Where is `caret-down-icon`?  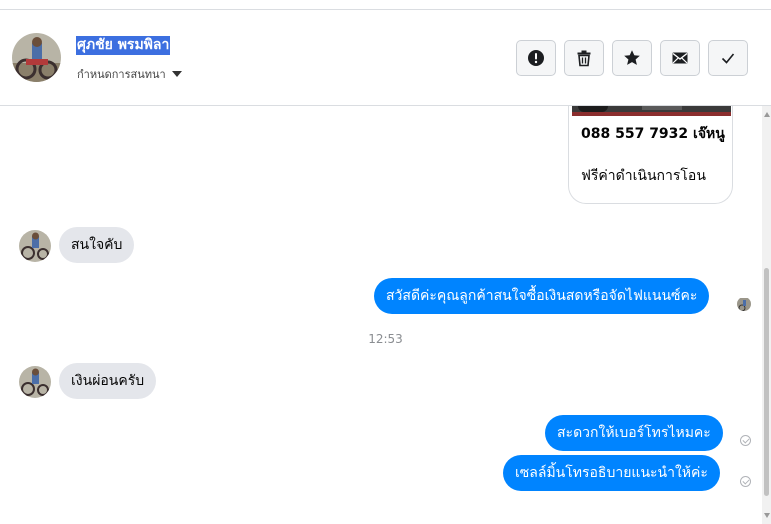
caret-down-icon is located at coordinates (176, 74).